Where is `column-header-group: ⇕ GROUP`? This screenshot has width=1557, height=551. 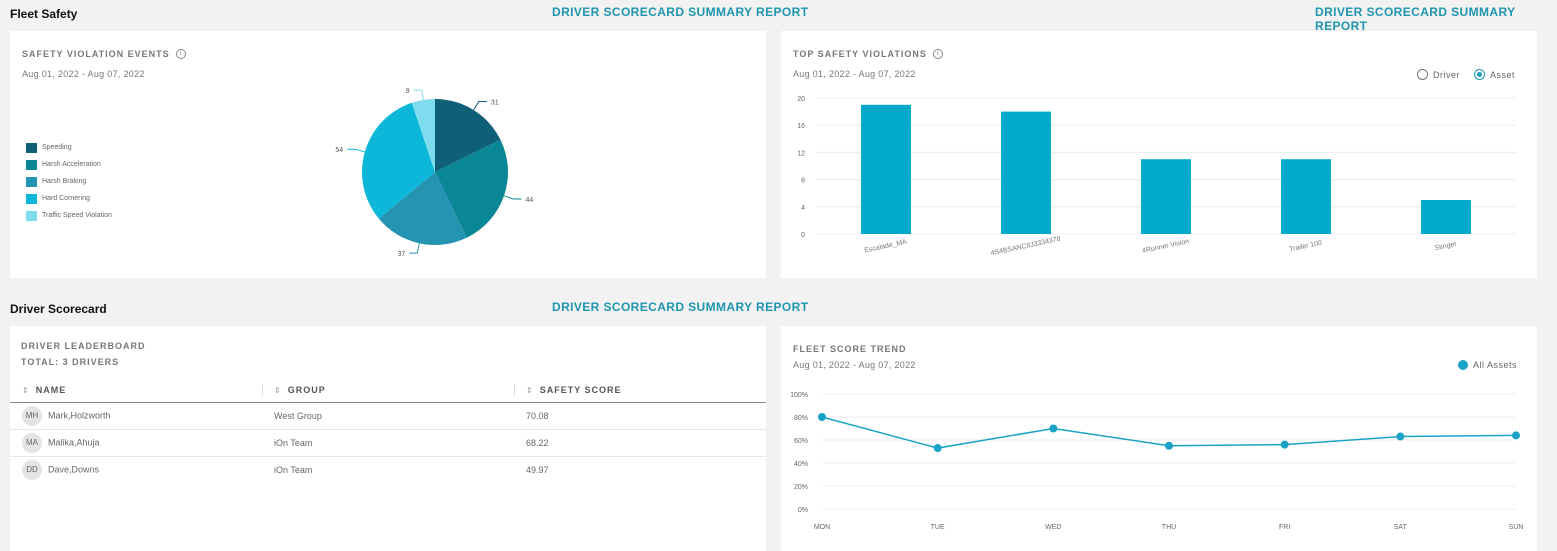
column-header-group: ⇕ GROUP is located at coordinates (388, 390).